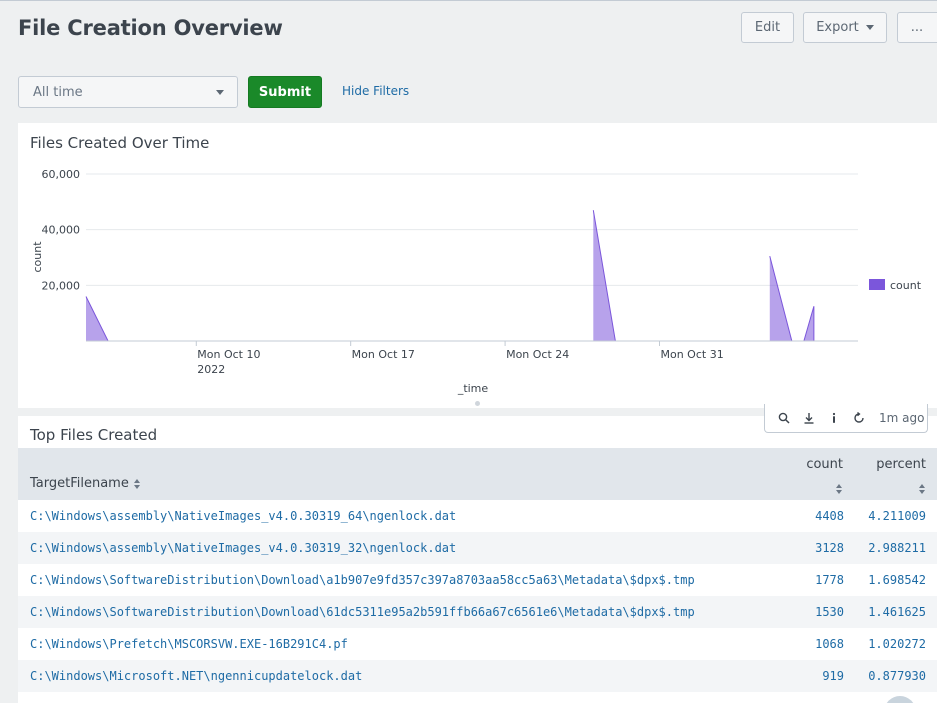 Image resolution: width=937 pixels, height=703 pixels. What do you see at coordinates (829, 644) in the screenshot?
I see `cell-count: 1068` at bounding box center [829, 644].